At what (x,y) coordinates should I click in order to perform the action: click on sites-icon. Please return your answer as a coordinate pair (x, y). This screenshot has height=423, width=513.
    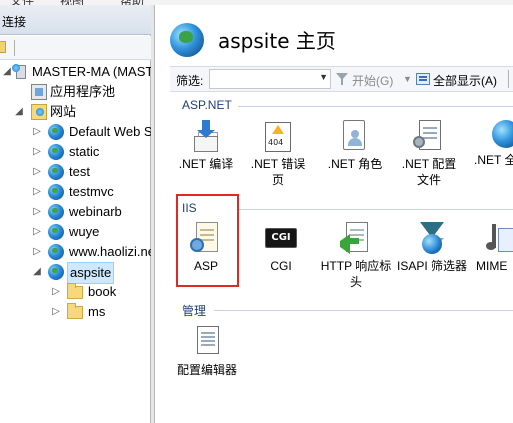
    Looking at the image, I should click on (39, 112).